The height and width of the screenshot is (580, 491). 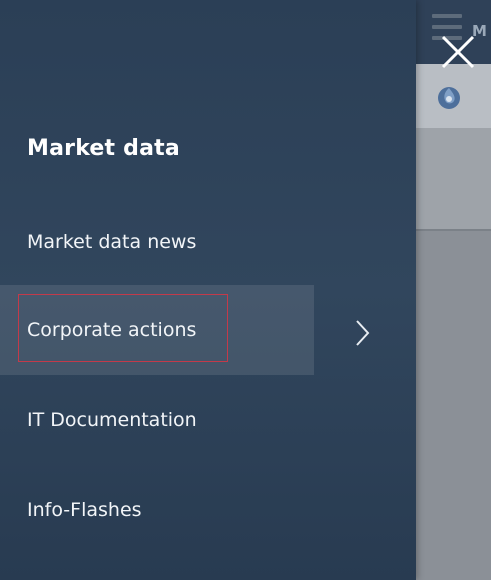 I want to click on close-button, so click(x=458, y=52).